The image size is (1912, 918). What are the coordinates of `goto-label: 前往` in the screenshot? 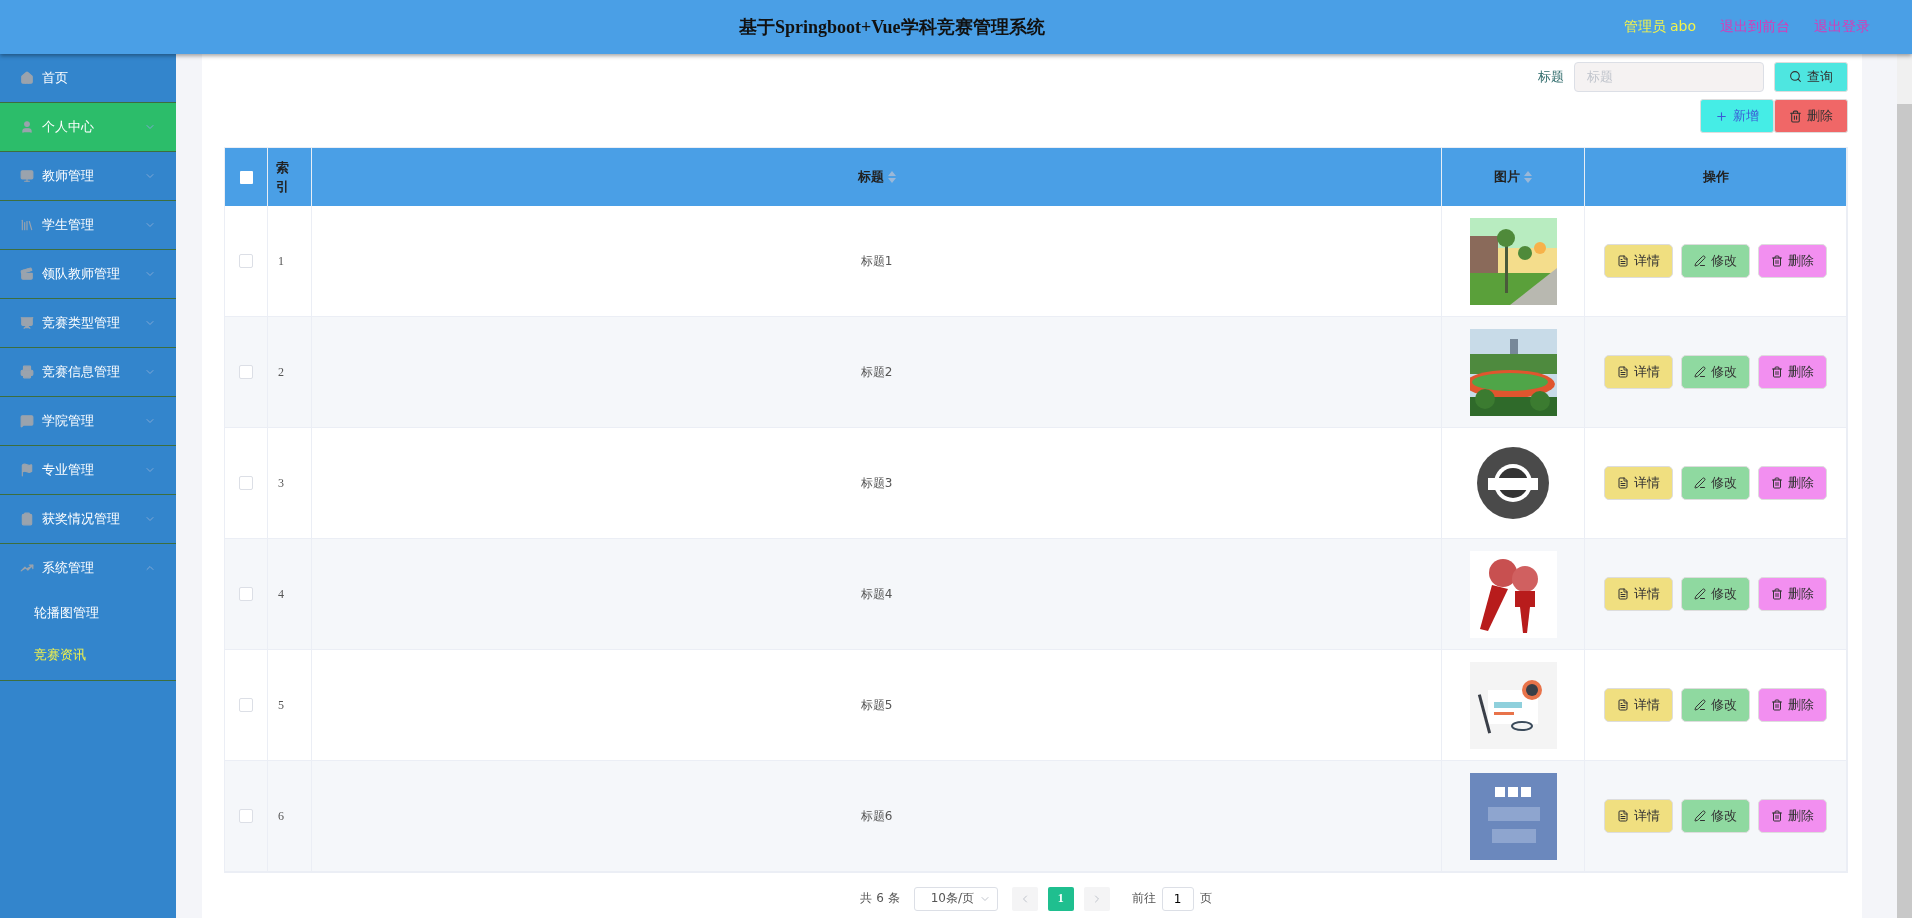 It's located at (1143, 899).